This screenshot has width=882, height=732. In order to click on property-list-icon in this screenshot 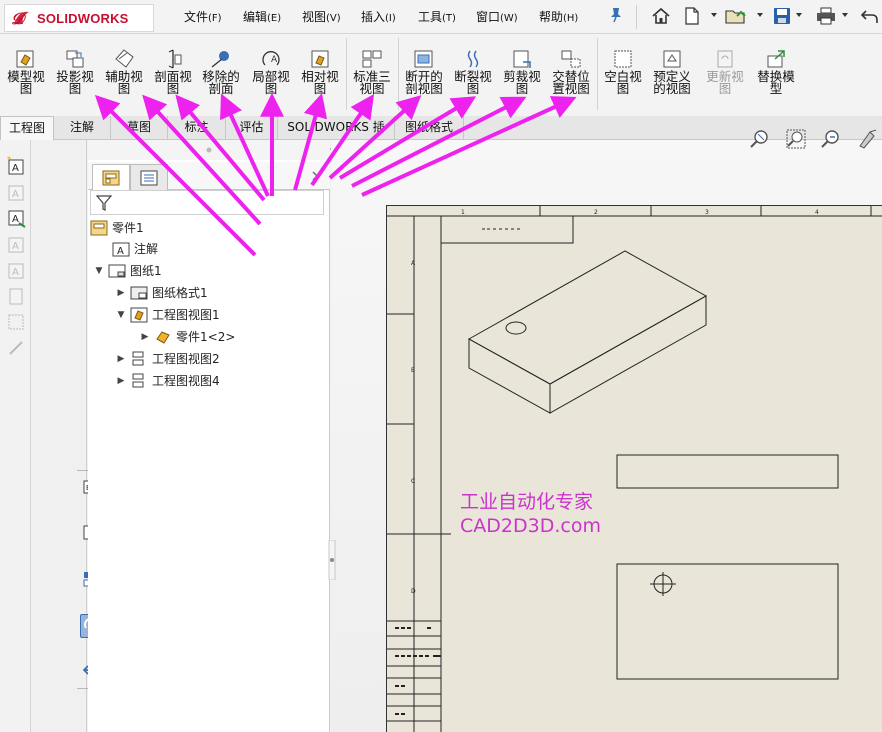, I will do `click(149, 177)`.